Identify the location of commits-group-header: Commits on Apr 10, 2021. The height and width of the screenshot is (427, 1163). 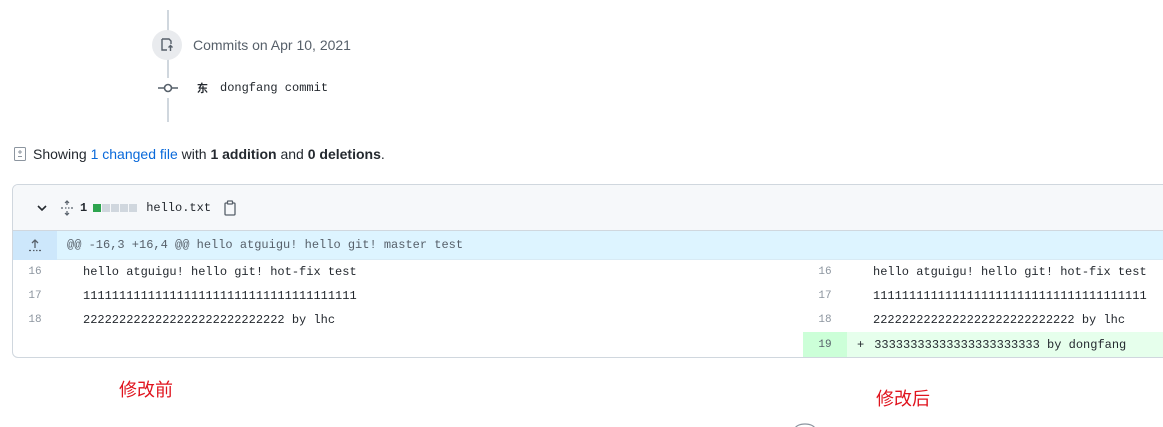
(251, 45).